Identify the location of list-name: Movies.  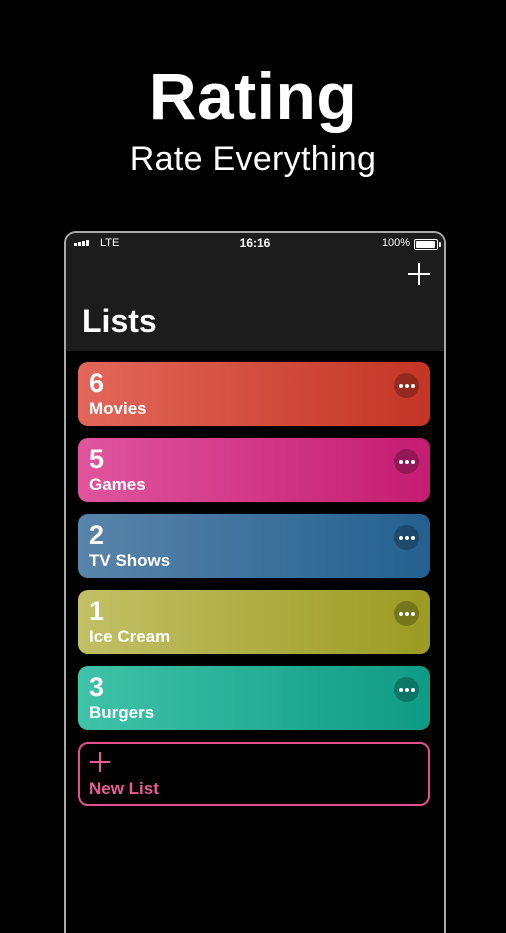
(118, 408).